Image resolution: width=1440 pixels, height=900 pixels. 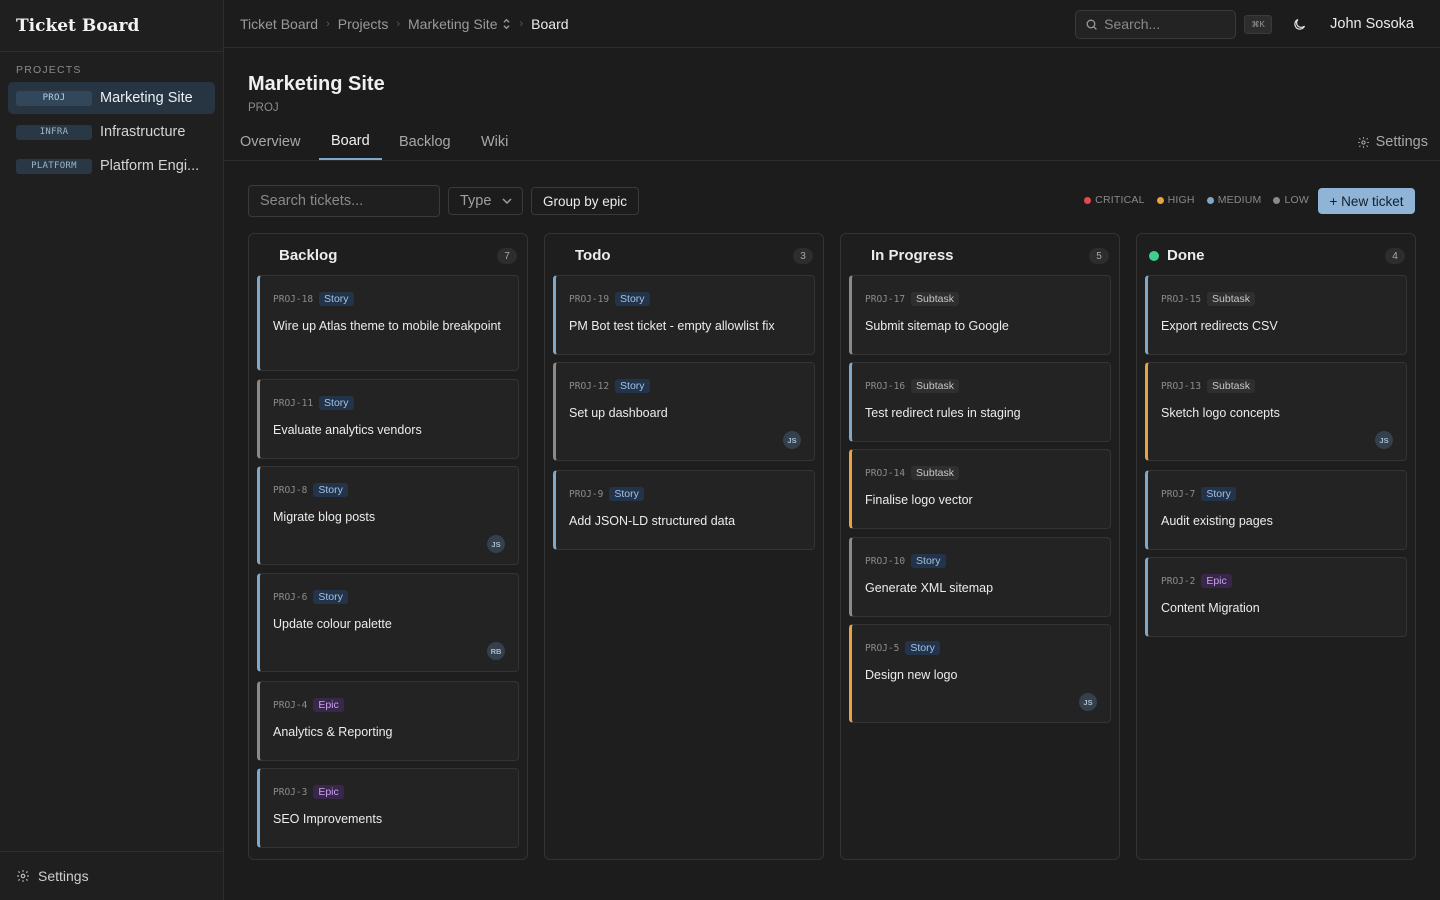 What do you see at coordinates (521, 23) in the screenshot?
I see `chevron-right-icon: ›` at bounding box center [521, 23].